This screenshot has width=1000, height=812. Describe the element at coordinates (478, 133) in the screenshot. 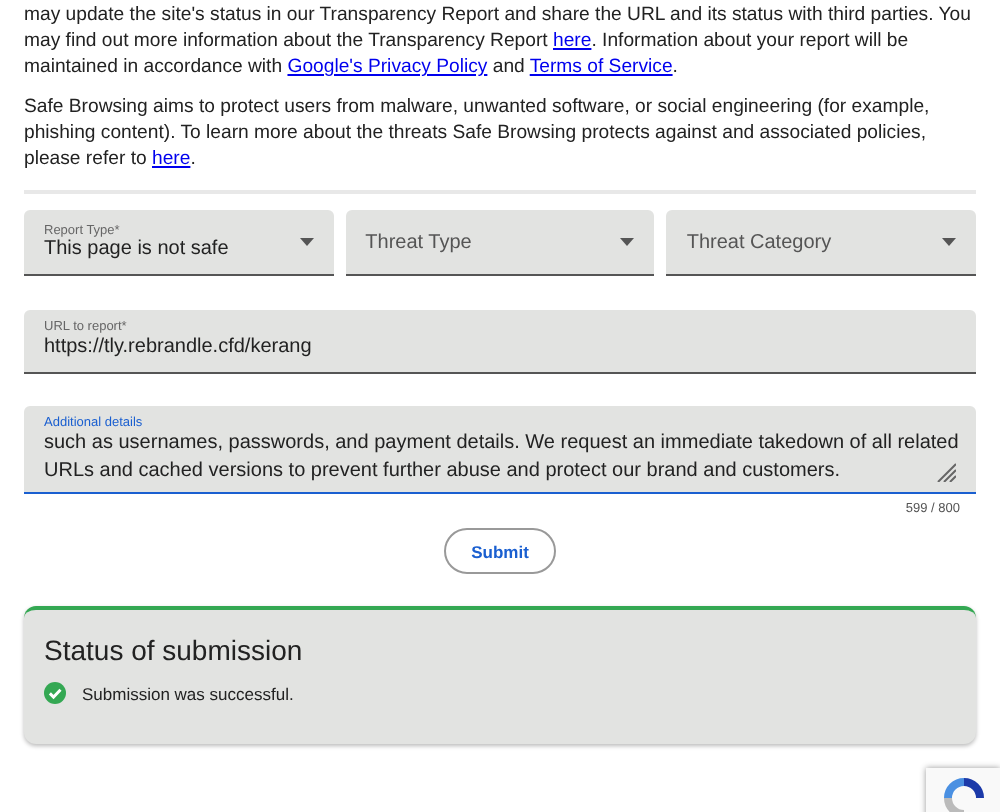

I see `paragraph: Safe Browsing aims to protect users from malware, unwanted software, or social engineering (for example, phishing content). To learn more about the threats Safe Browsing protects against and associated policies, please refer to here.` at that location.